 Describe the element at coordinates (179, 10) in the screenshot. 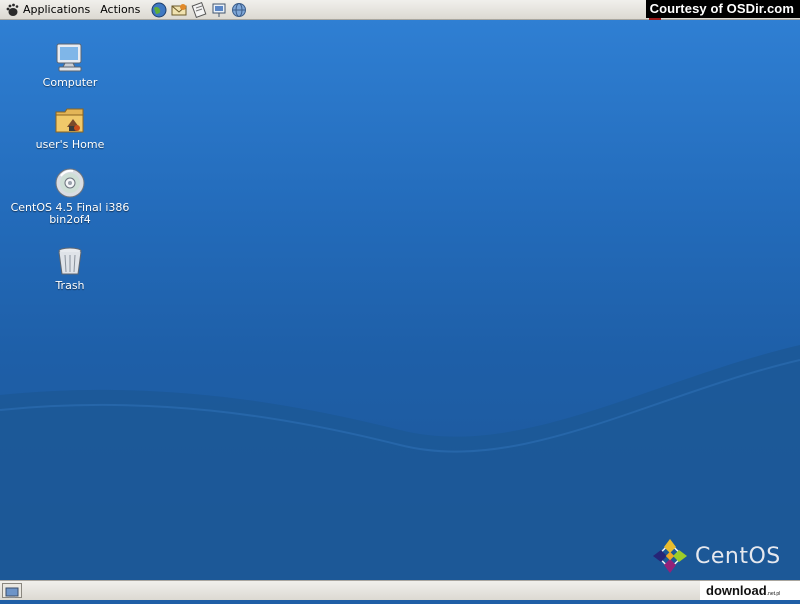

I see `email-icon` at that location.